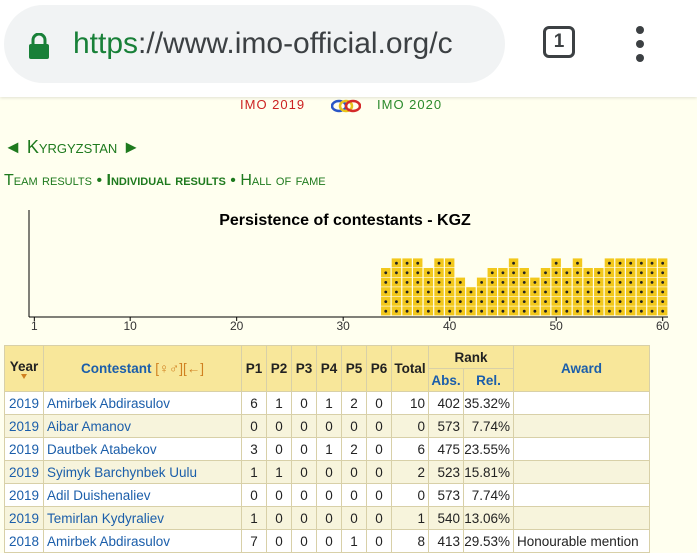 The width and height of the screenshot is (697, 553). Describe the element at coordinates (379, 368) in the screenshot. I see `col-p6: P6` at that location.